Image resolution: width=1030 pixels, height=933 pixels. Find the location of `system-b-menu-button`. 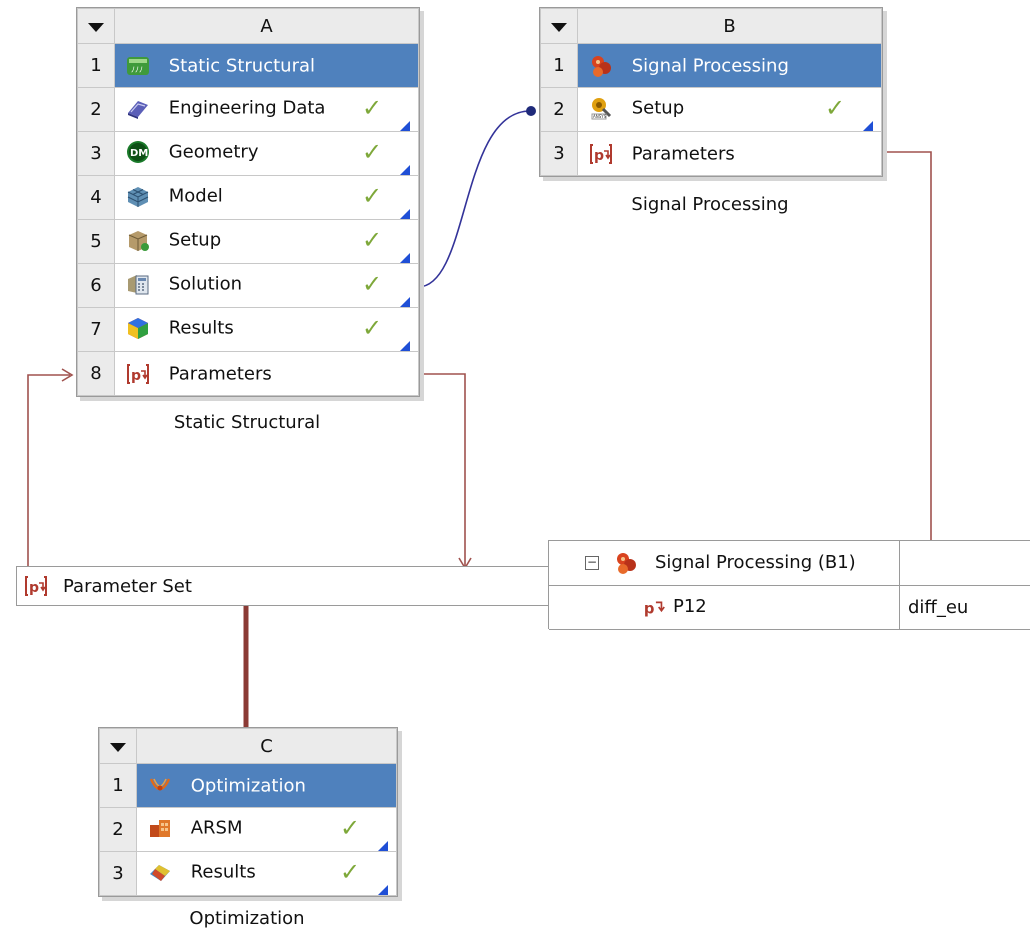

system-b-menu-button is located at coordinates (559, 26).